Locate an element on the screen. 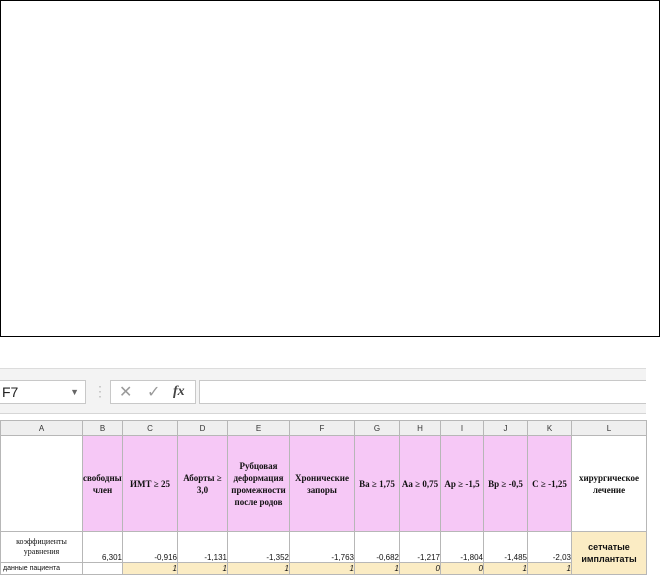 The height and width of the screenshot is (575, 662). patient-cell-e: 1 is located at coordinates (258, 568).